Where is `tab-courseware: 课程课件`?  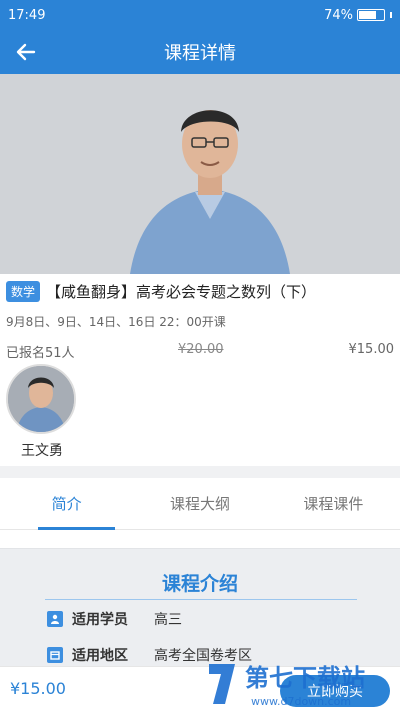
tab-courseware: 课程课件 is located at coordinates (333, 503).